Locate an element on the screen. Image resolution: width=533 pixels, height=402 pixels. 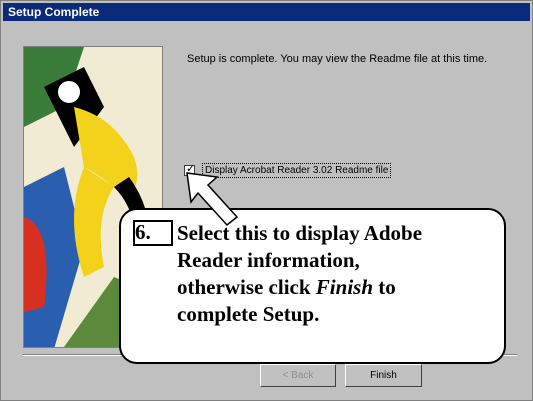
finish-button: Finish is located at coordinates (383, 375).